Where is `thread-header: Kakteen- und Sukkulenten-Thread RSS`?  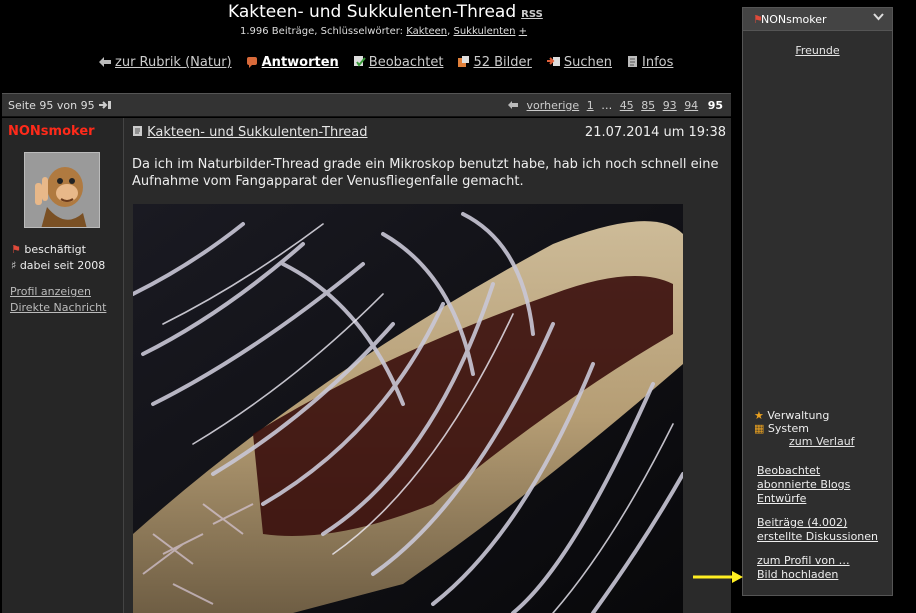
thread-header: Kakteen- und Sukkulenten-Thread RSS is located at coordinates (385, 12).